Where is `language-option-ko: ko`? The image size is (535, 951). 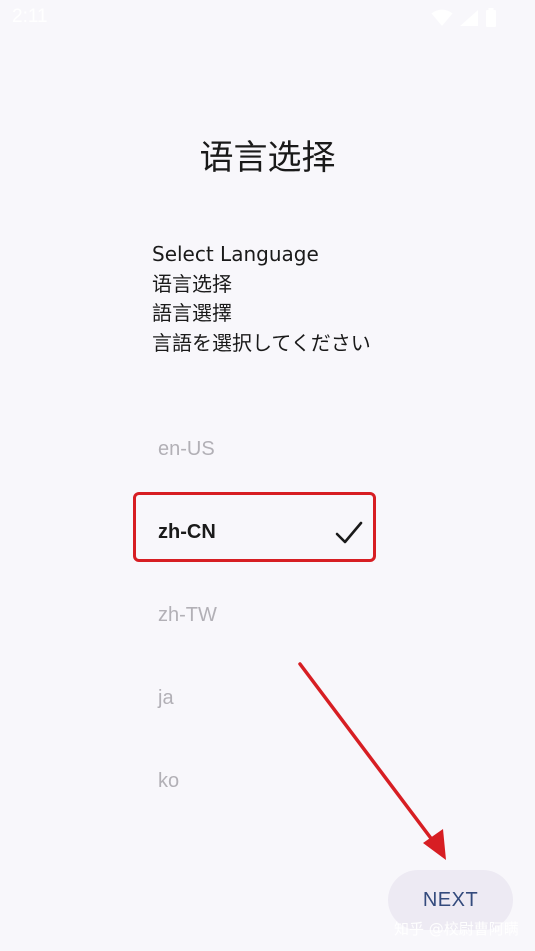 language-option-ko: ko is located at coordinates (254, 781).